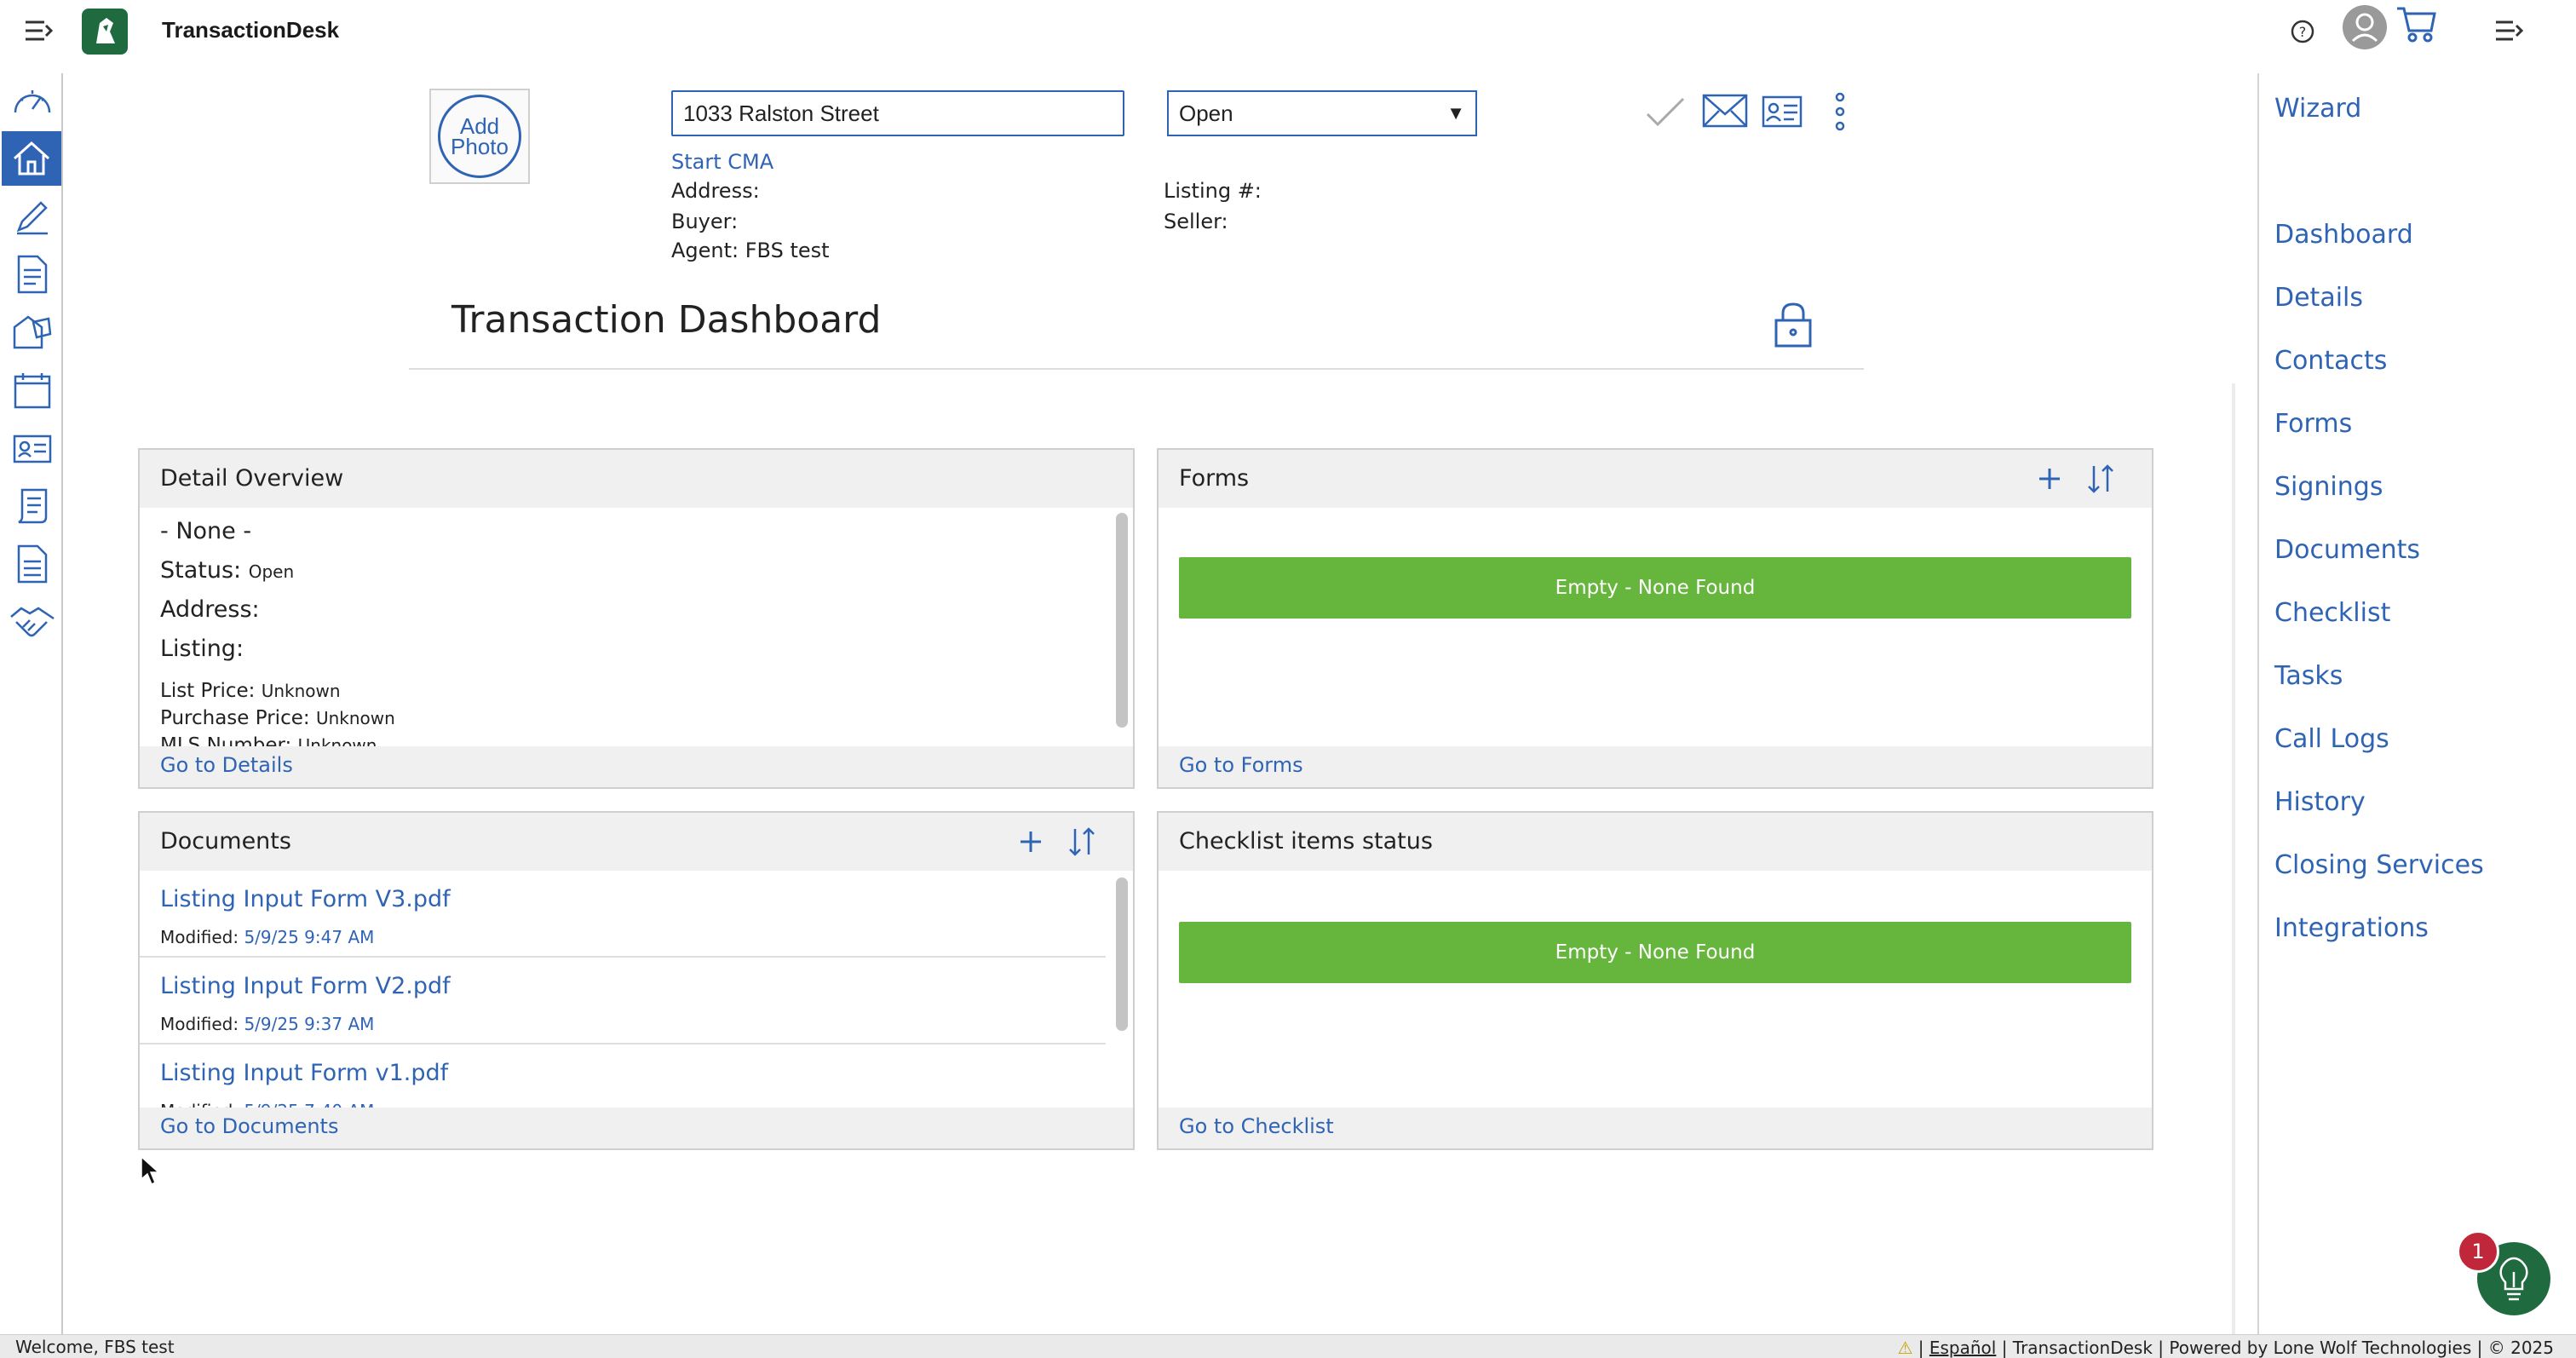 This screenshot has height=1358, width=2576. I want to click on nav-history: History, so click(2320, 802).